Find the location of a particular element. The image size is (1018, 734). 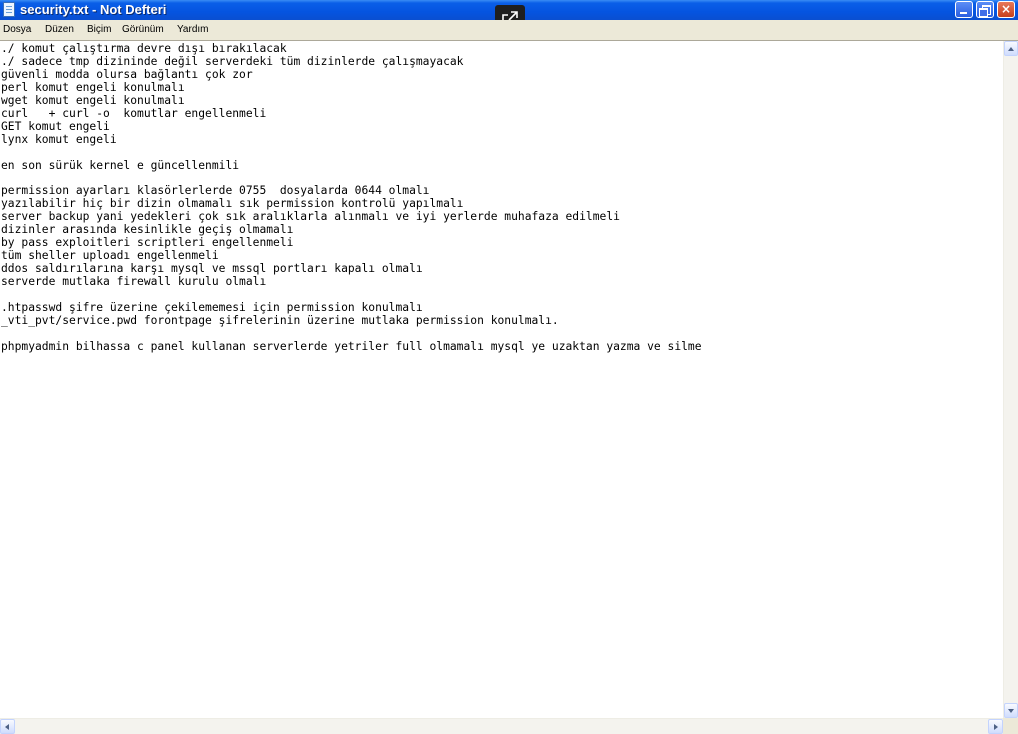

vertical-scrollbar is located at coordinates (1010, 379).